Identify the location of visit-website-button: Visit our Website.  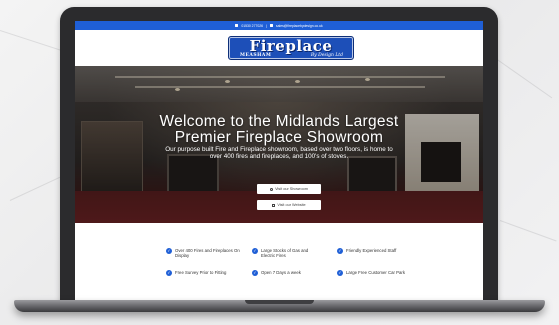
(289, 205).